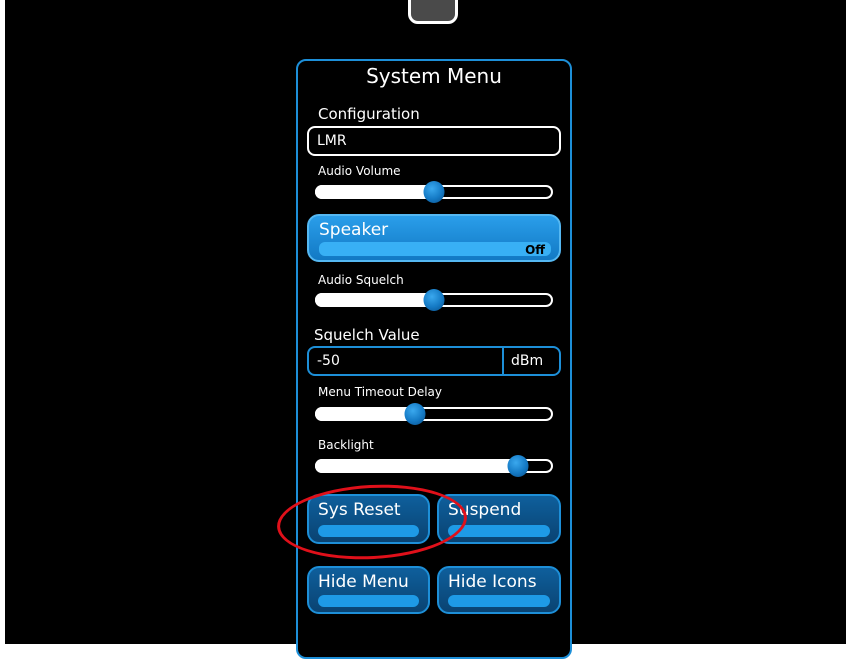 Image resolution: width=851 pixels, height=659 pixels. I want to click on backlight-thumb, so click(518, 466).